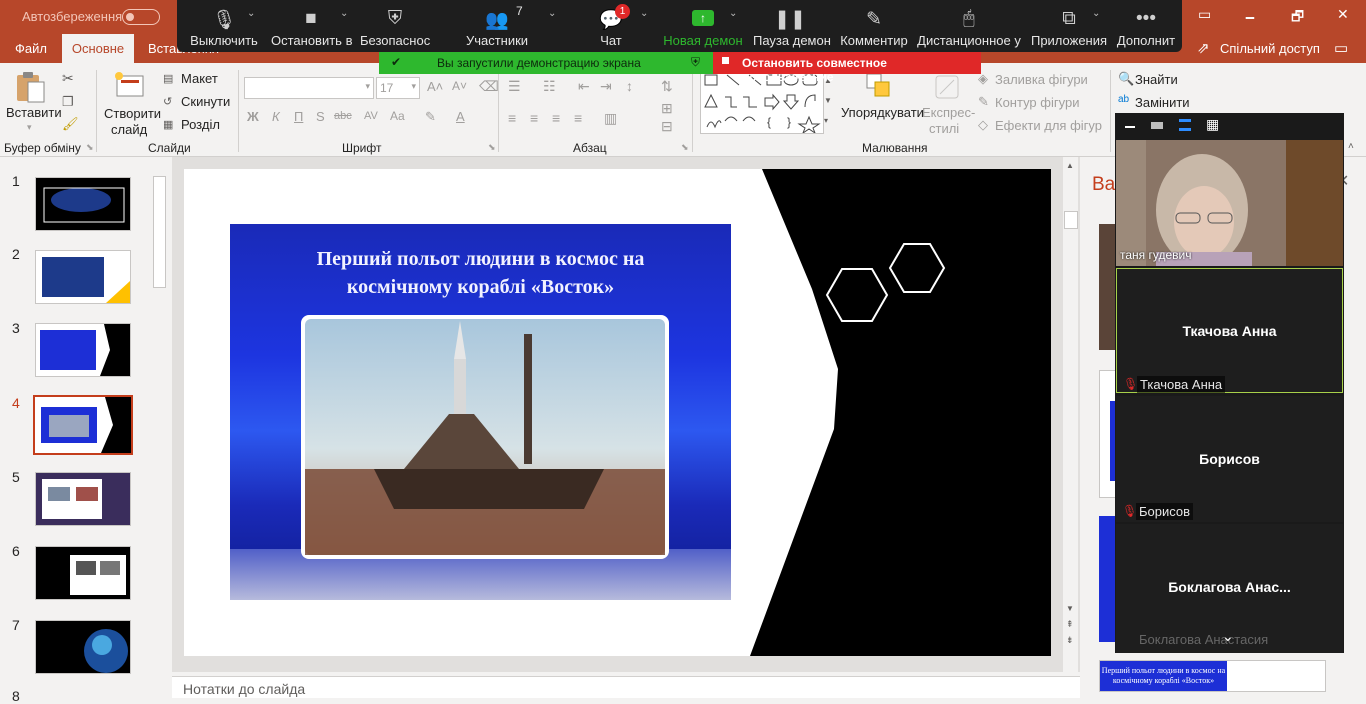  I want to click on numbering-icon: ☷, so click(549, 86).